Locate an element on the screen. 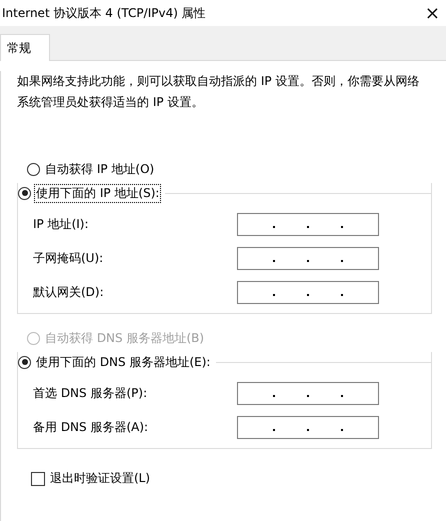 The height and width of the screenshot is (521, 446). field-label: IP 地址(I): is located at coordinates (61, 224).